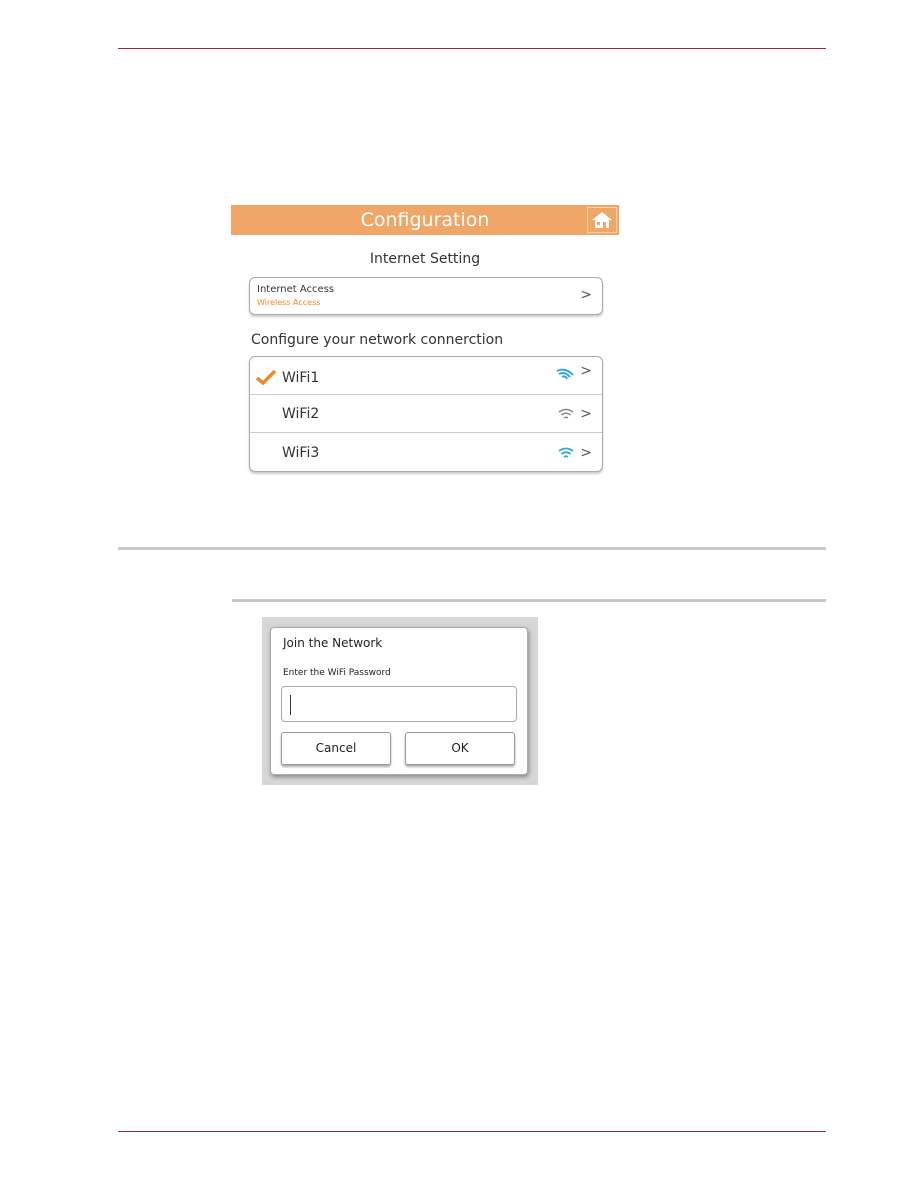 This screenshot has height=1188, width=918. Describe the element at coordinates (301, 453) in the screenshot. I see `network-name: WiFi3` at that location.